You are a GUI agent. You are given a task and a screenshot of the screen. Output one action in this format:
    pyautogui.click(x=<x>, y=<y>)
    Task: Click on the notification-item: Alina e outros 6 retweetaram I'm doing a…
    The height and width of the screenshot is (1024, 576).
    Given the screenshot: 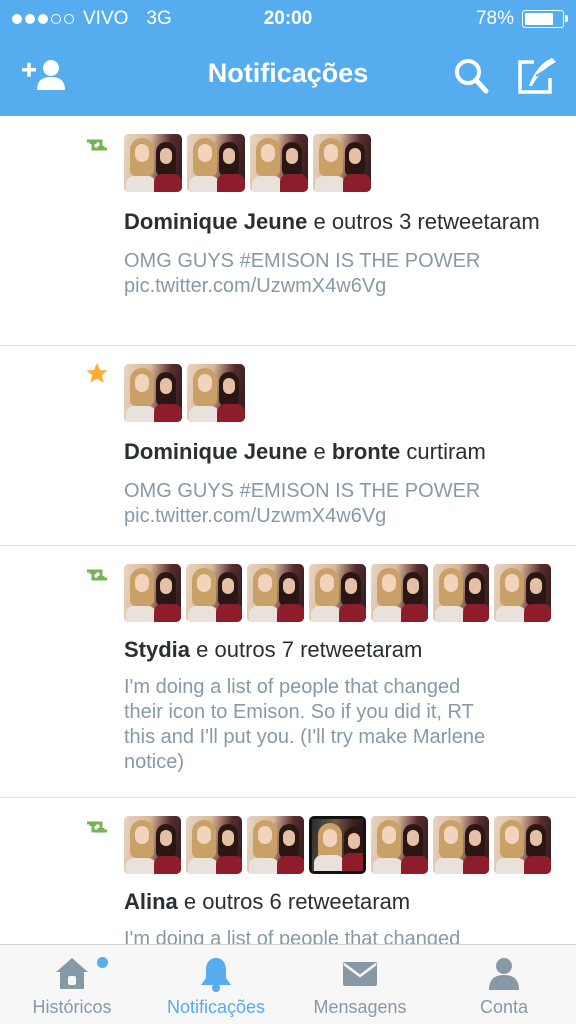 What is the action you would take?
    pyautogui.click(x=288, y=871)
    